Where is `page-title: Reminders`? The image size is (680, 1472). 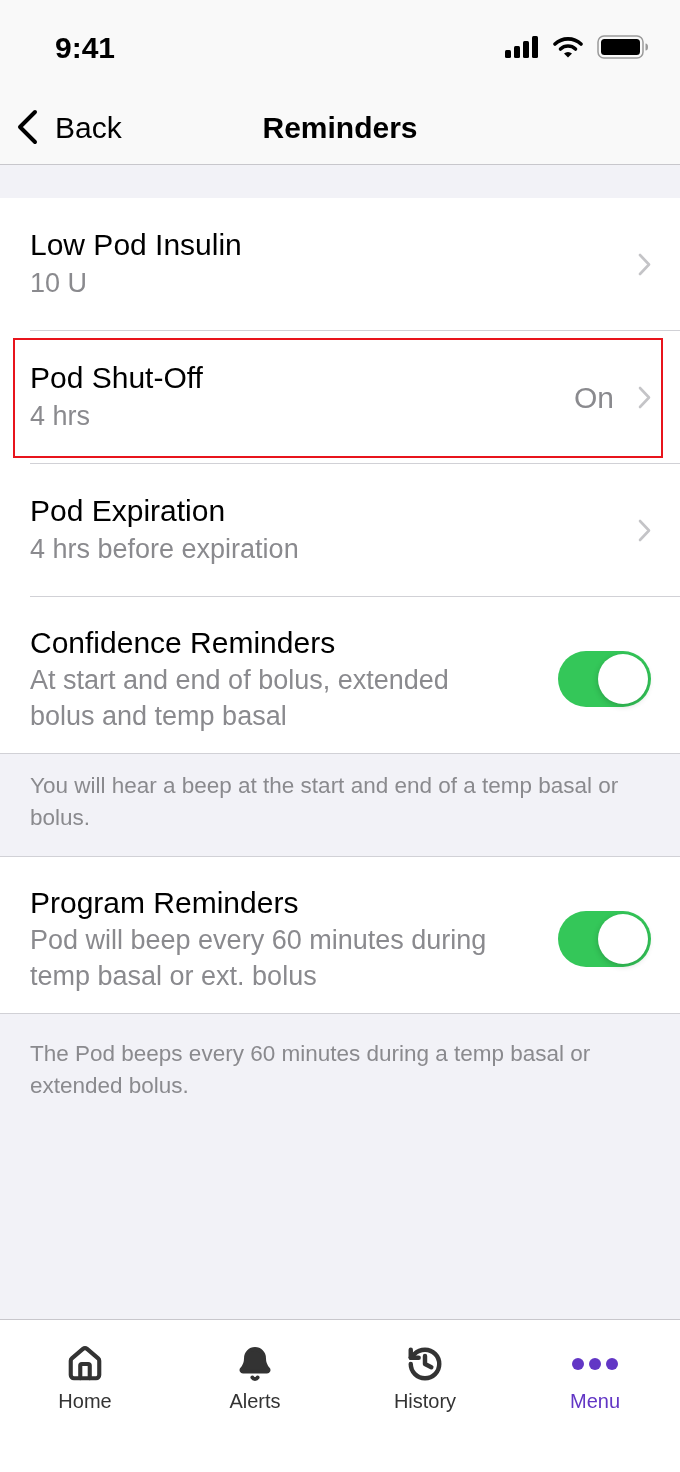 page-title: Reminders is located at coordinates (340, 127).